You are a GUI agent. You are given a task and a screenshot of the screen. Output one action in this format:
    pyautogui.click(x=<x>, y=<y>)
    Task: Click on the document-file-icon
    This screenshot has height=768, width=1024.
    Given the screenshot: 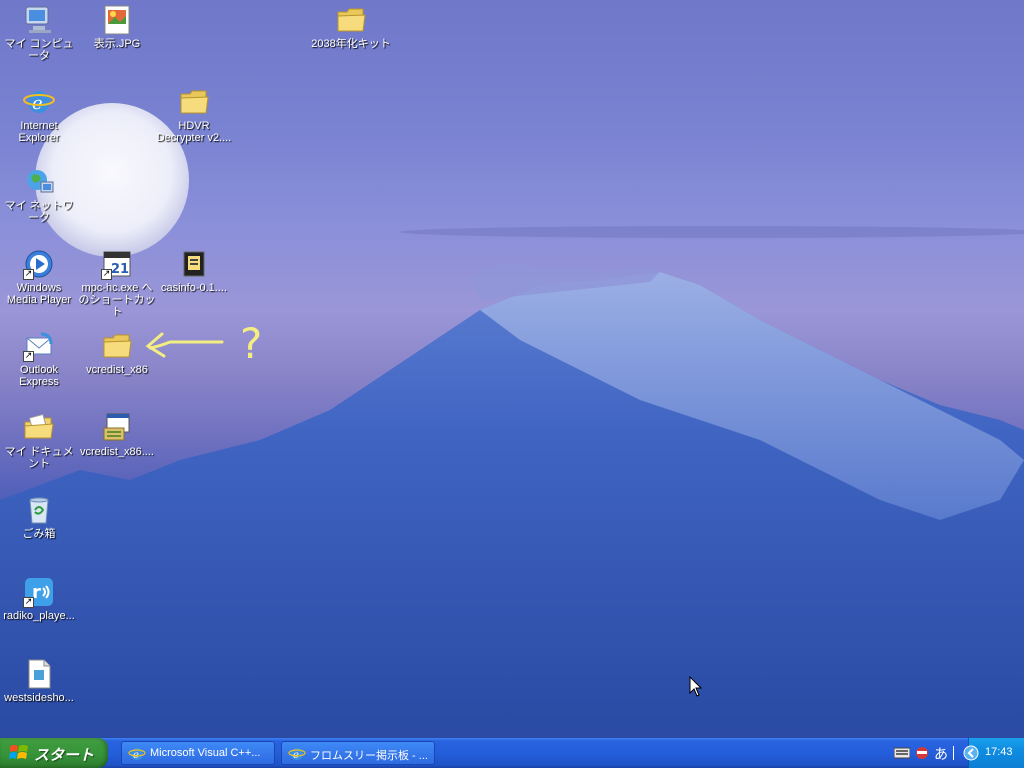 What is the action you would take?
    pyautogui.click(x=39, y=674)
    